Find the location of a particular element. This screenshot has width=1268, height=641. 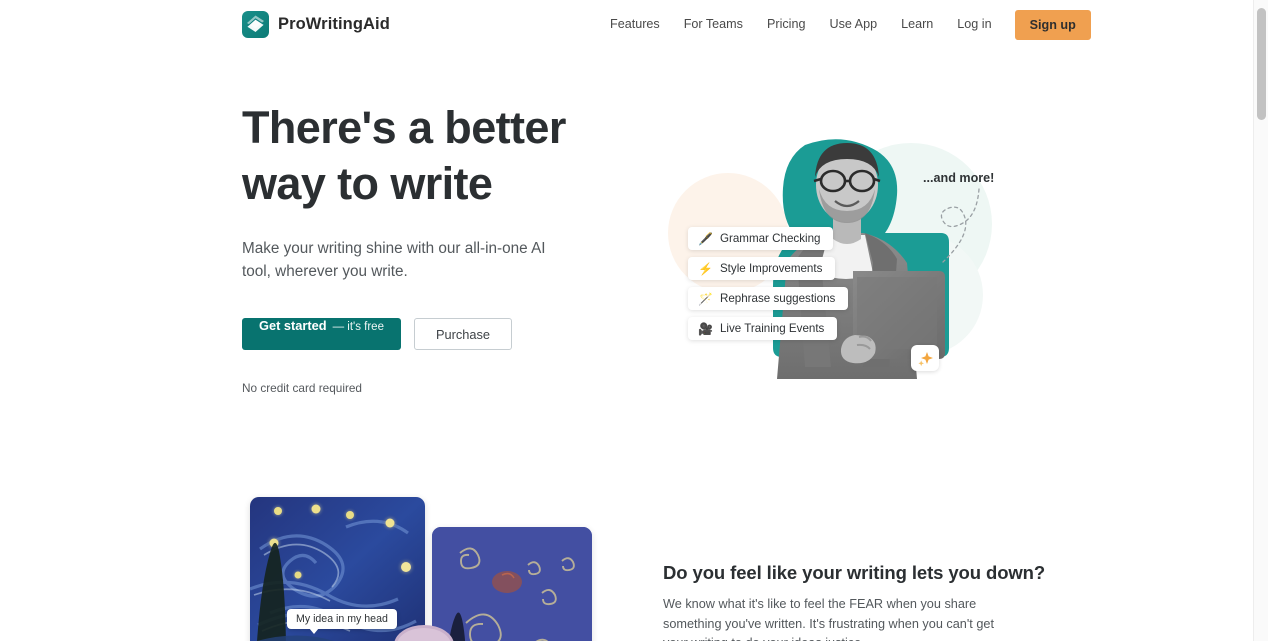

hero-title-line-1: There's a better is located at coordinates (404, 127).